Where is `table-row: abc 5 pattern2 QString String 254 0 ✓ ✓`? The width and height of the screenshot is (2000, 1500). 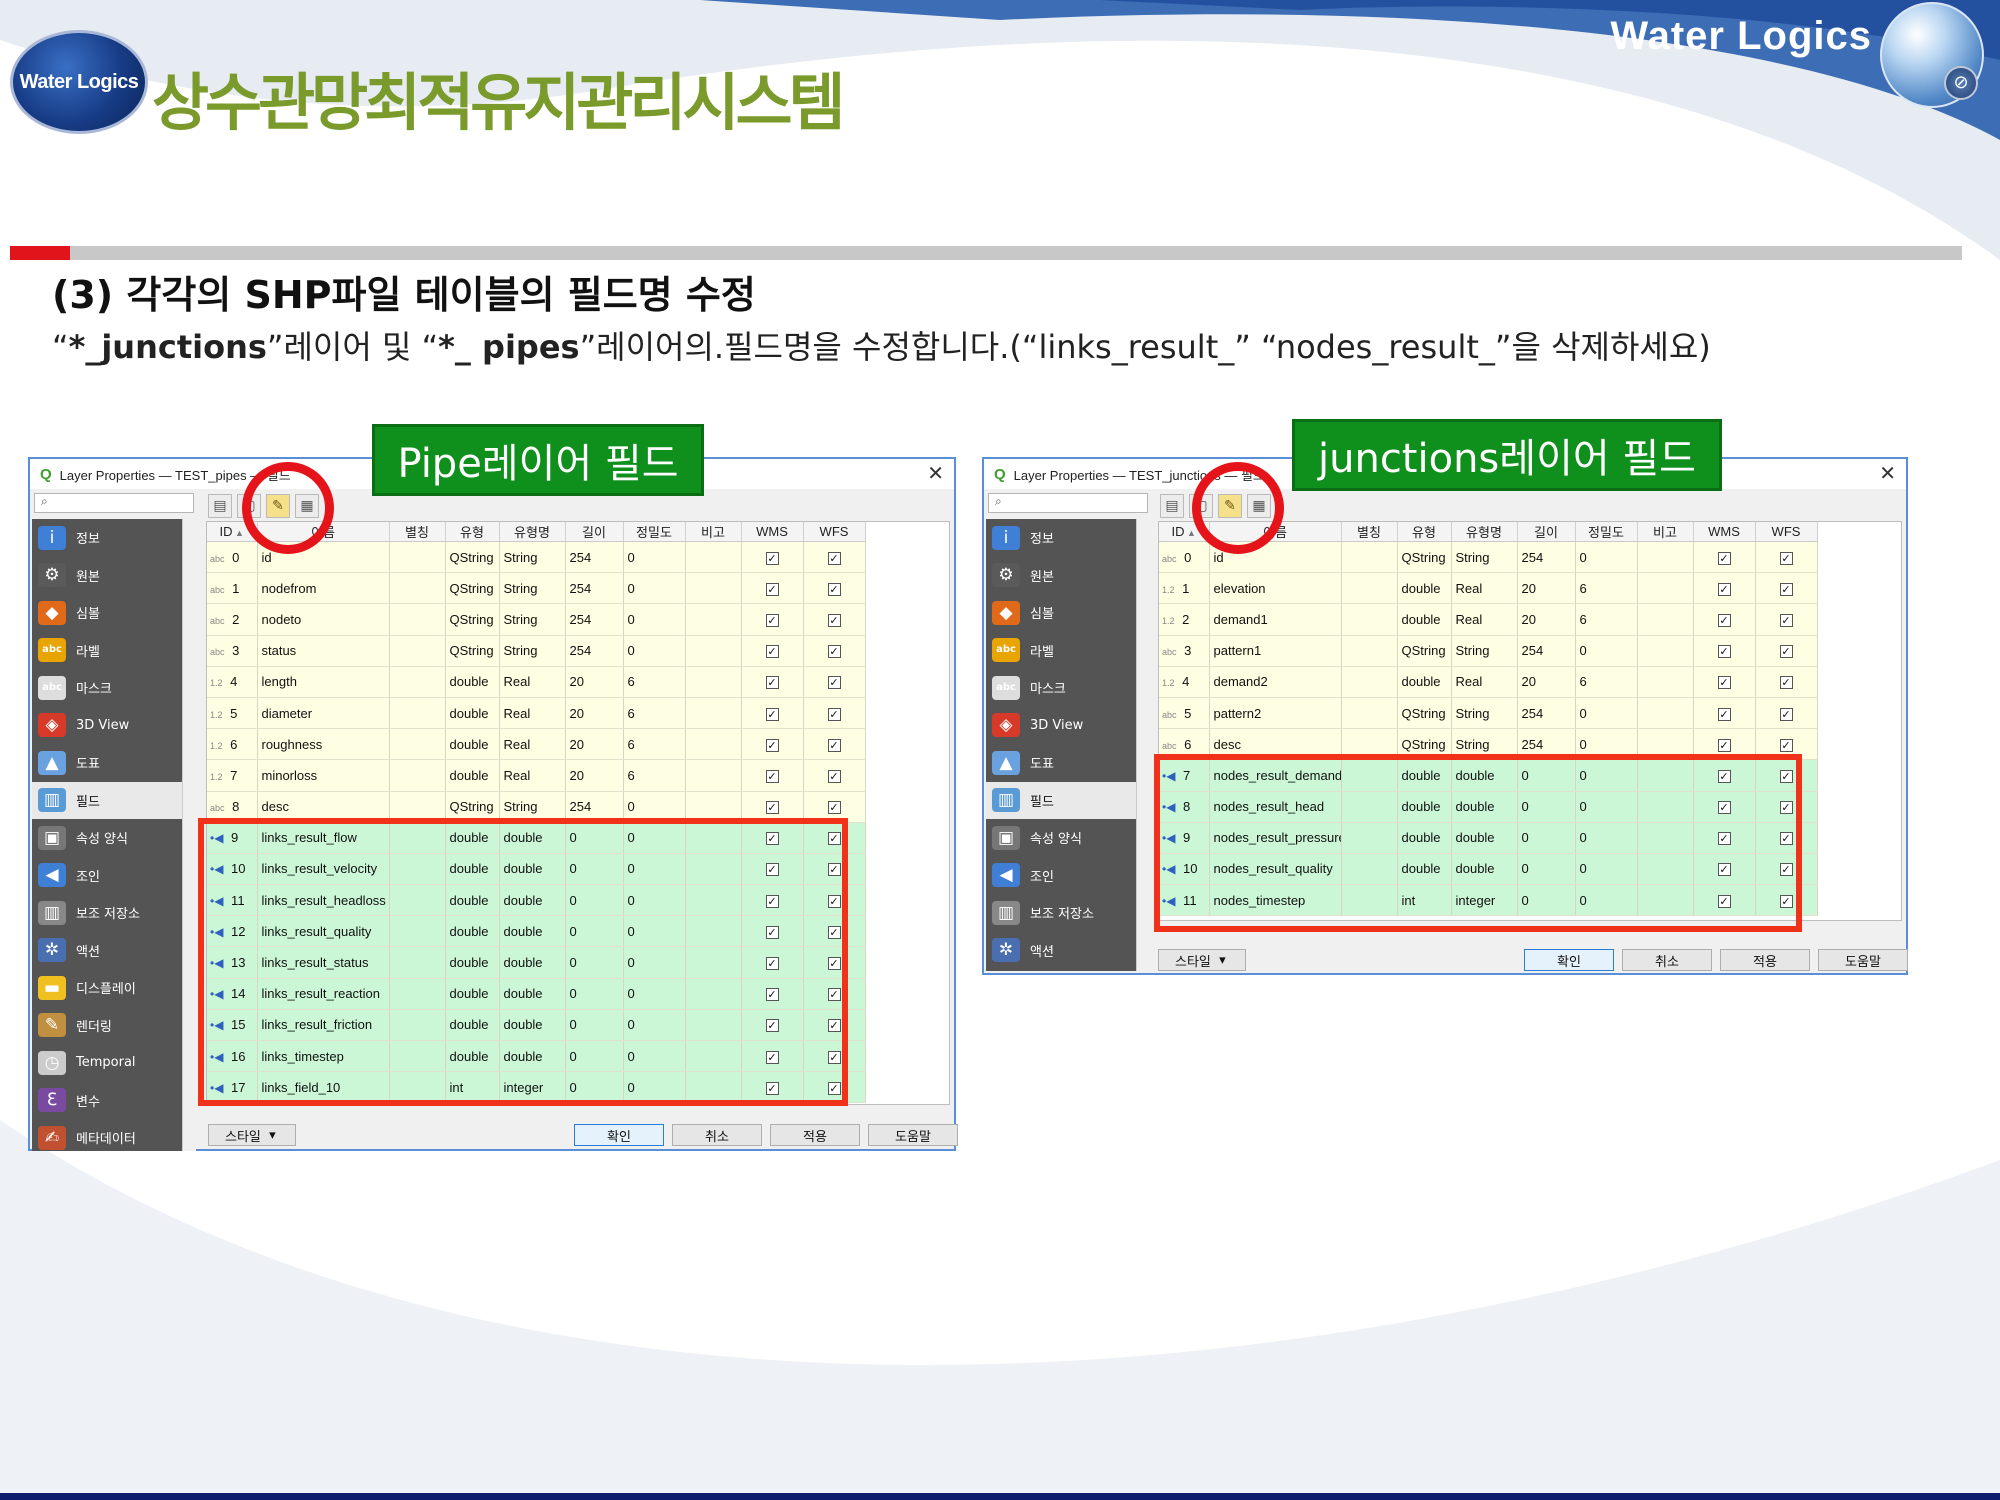 table-row: abc 5 pattern2 QString String 254 0 ✓ ✓ is located at coordinates (1488, 713).